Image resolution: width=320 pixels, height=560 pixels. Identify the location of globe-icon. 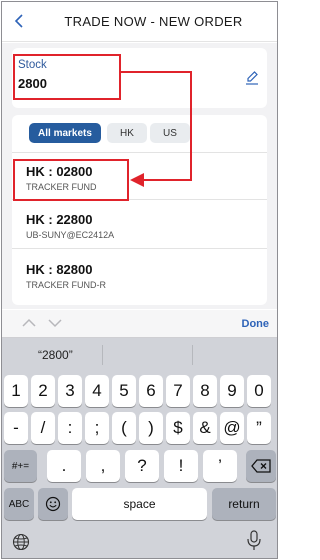
(21, 542).